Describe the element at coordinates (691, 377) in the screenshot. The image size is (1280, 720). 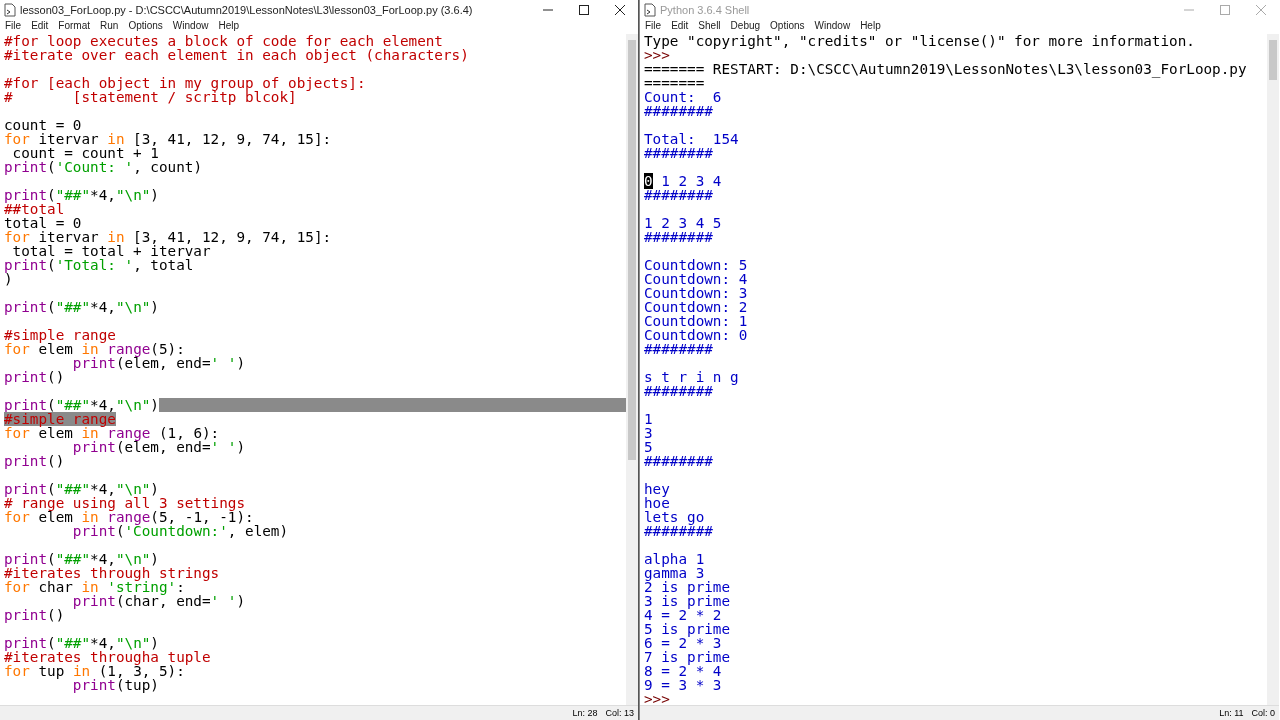
I see `code-line: s t r i n g` at that location.